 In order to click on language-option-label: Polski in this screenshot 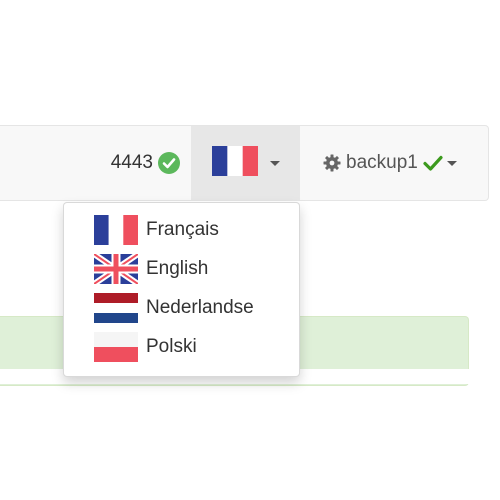, I will do `click(171, 346)`.